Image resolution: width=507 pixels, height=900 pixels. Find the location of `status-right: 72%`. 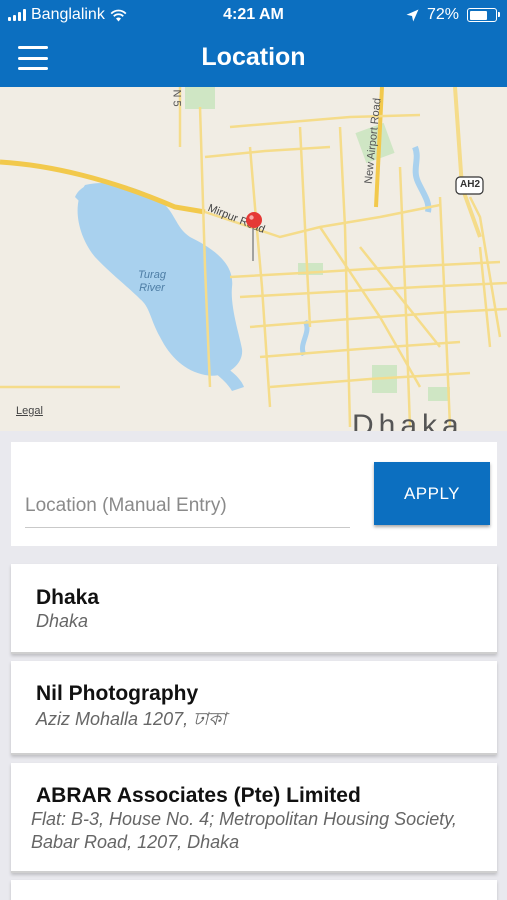

status-right: 72% is located at coordinates (453, 15).